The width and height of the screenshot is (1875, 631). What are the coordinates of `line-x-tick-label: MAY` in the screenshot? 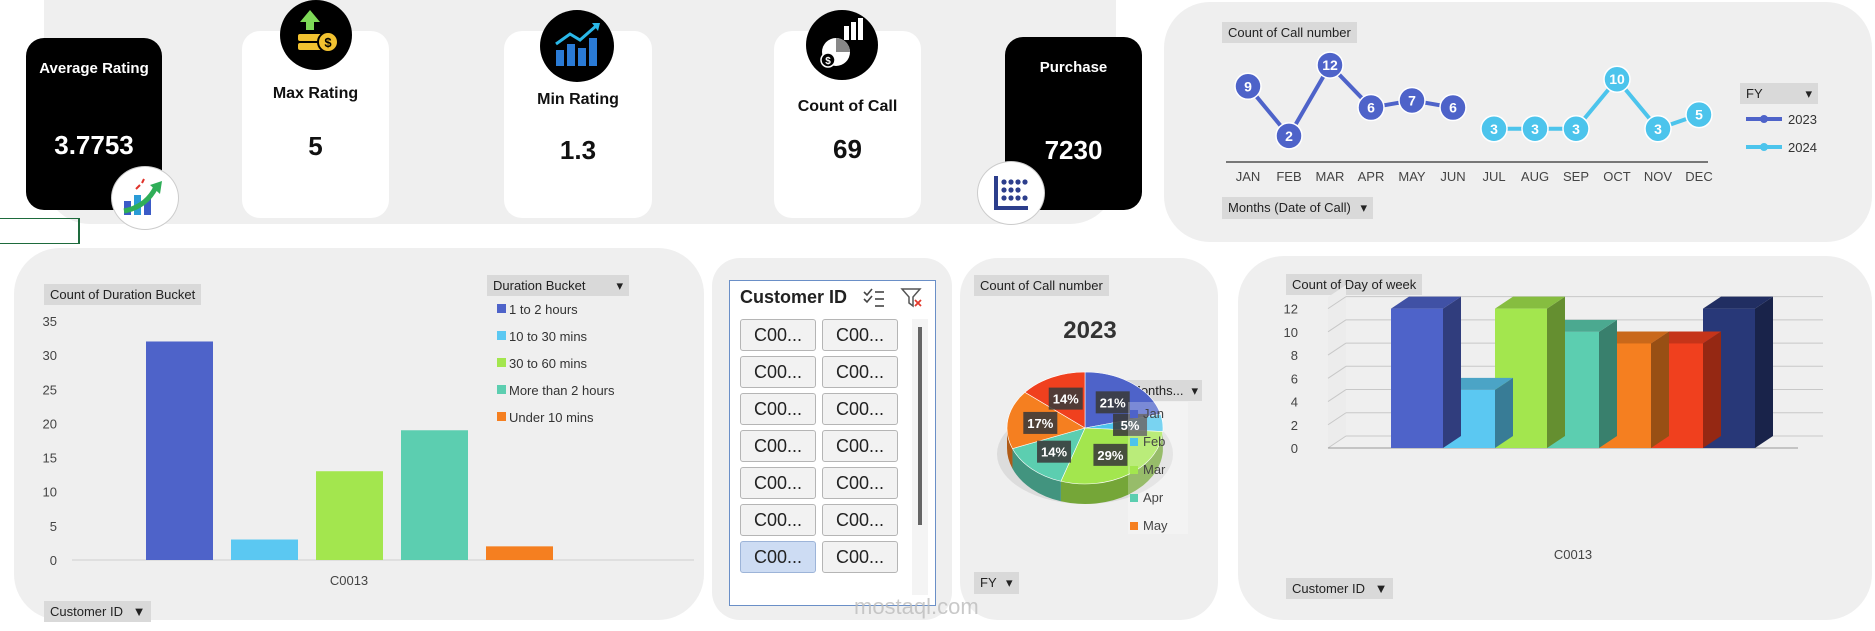 It's located at (1412, 176).